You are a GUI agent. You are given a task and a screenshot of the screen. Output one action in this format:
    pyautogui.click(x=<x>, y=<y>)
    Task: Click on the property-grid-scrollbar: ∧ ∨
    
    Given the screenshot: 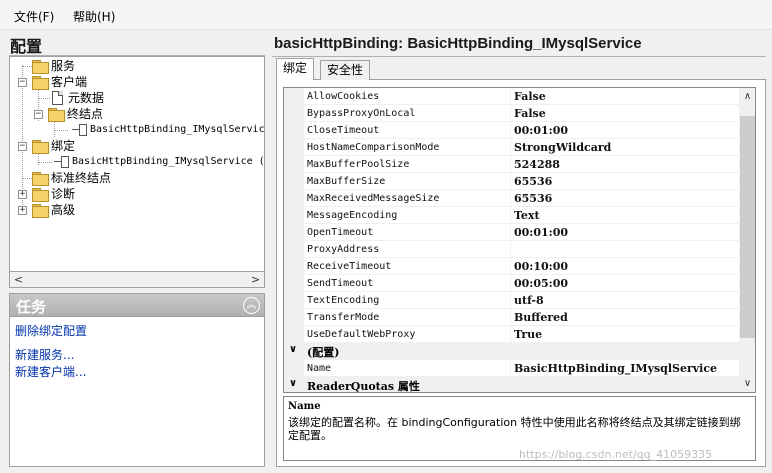 What is the action you would take?
    pyautogui.click(x=747, y=240)
    